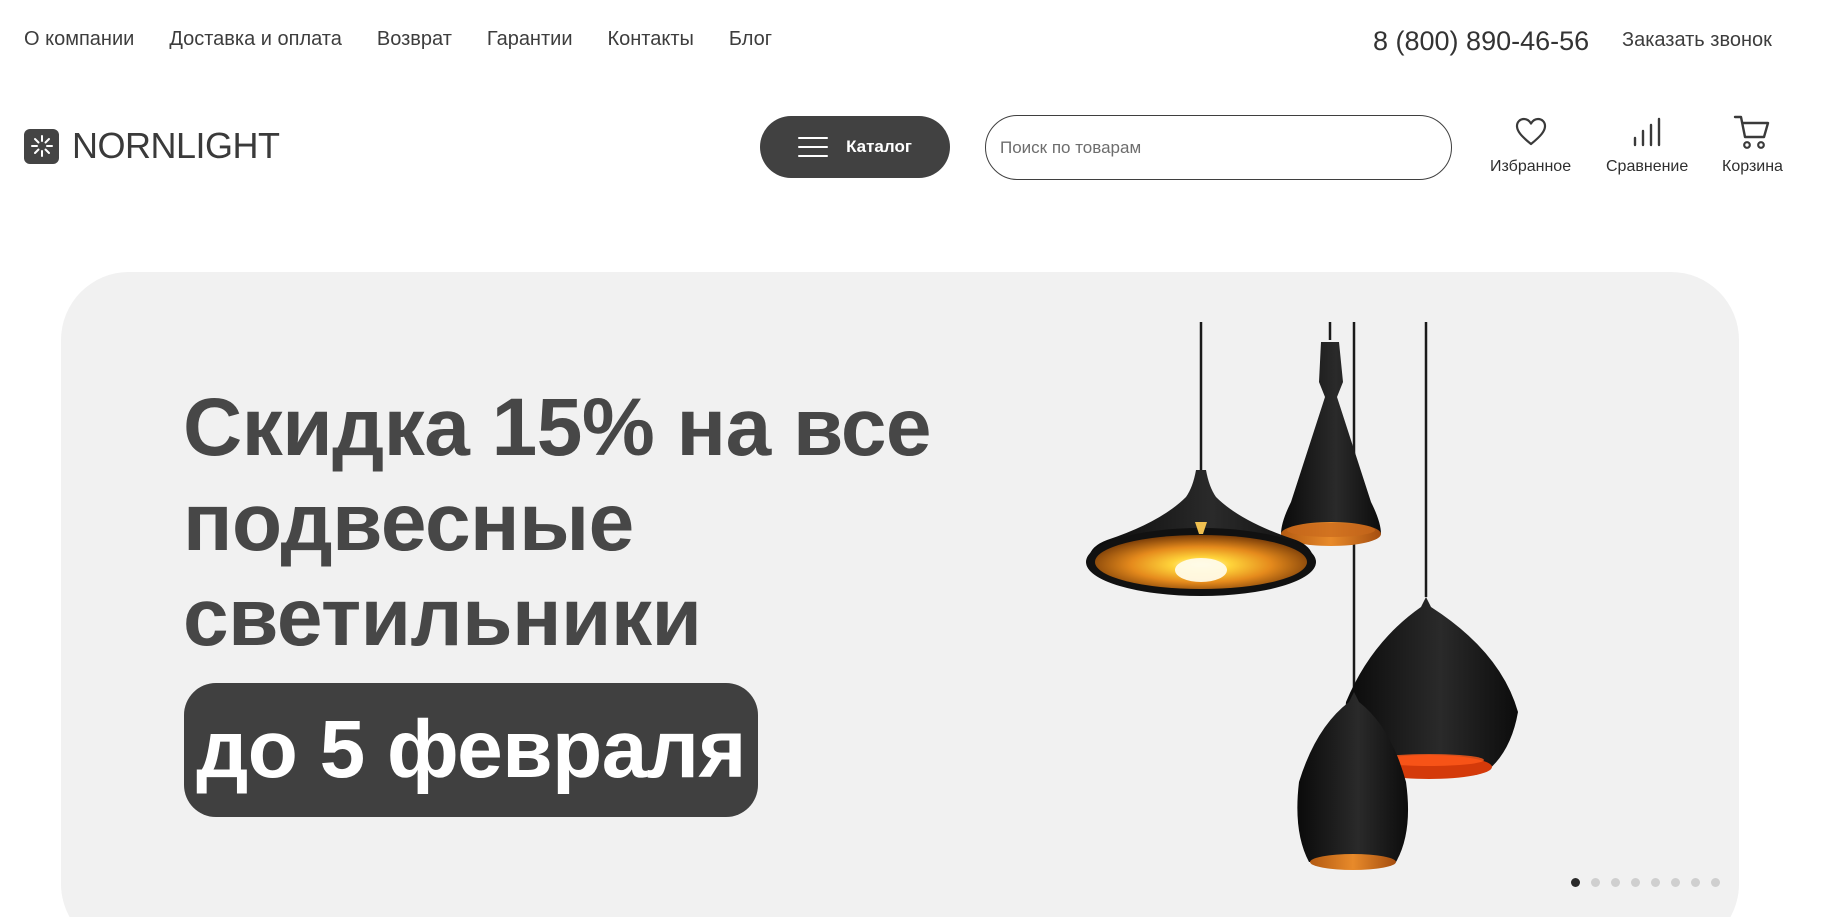  Describe the element at coordinates (1752, 132) in the screenshot. I see `cart-icon` at that location.